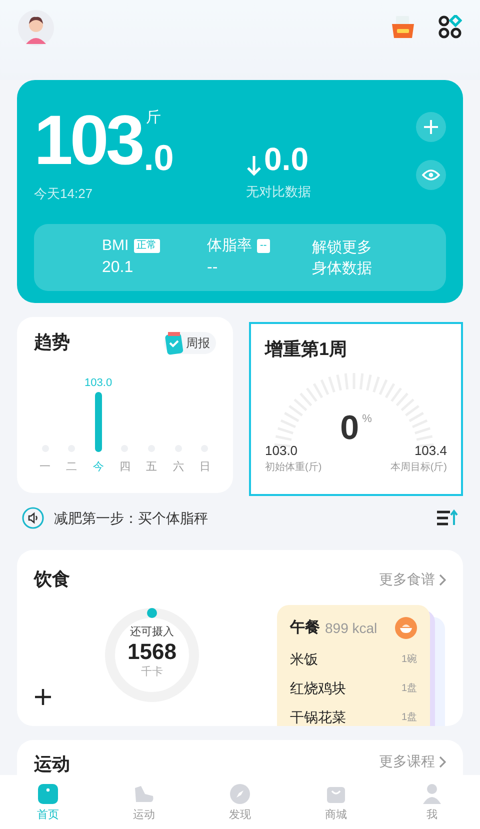 This screenshot has height=829, width=480. Describe the element at coordinates (279, 192) in the screenshot. I see `change-note: 无对比数据` at that location.